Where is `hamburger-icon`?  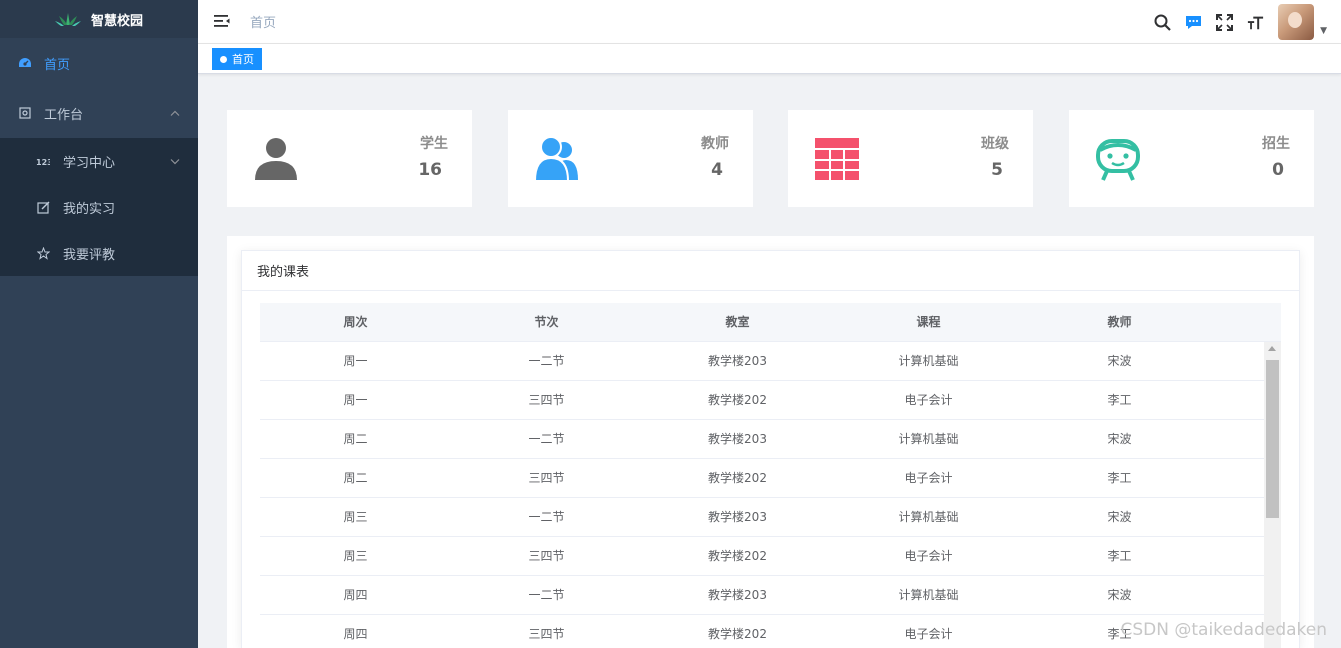 hamburger-icon is located at coordinates (222, 22).